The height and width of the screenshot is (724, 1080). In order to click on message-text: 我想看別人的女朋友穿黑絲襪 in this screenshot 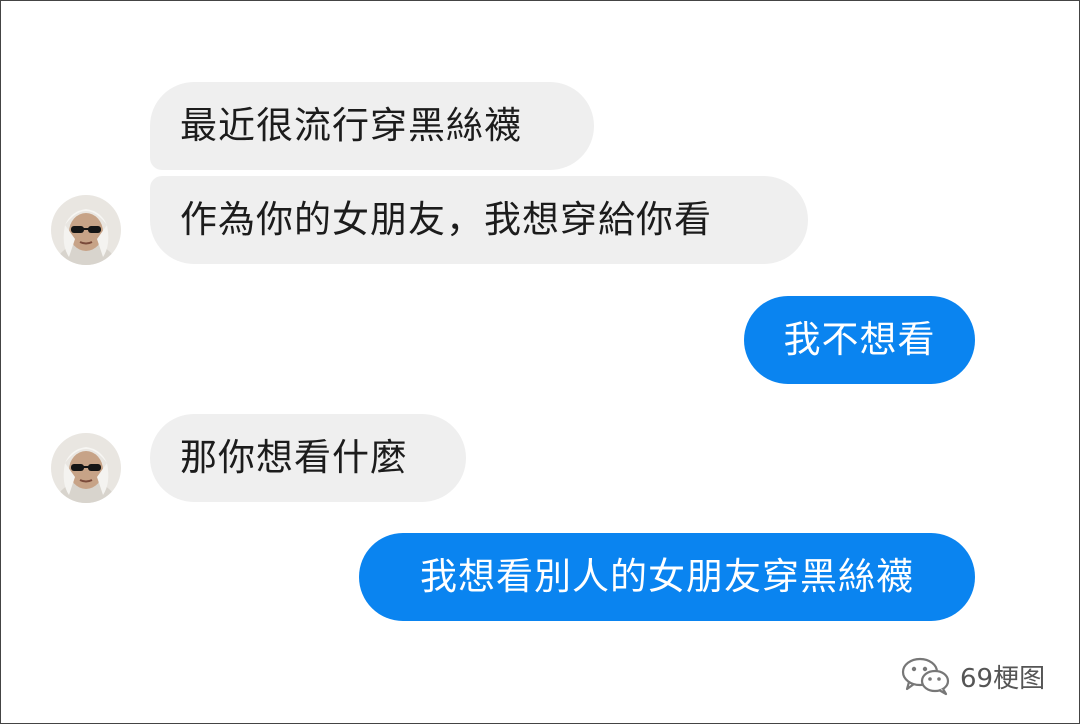, I will do `click(667, 576)`.